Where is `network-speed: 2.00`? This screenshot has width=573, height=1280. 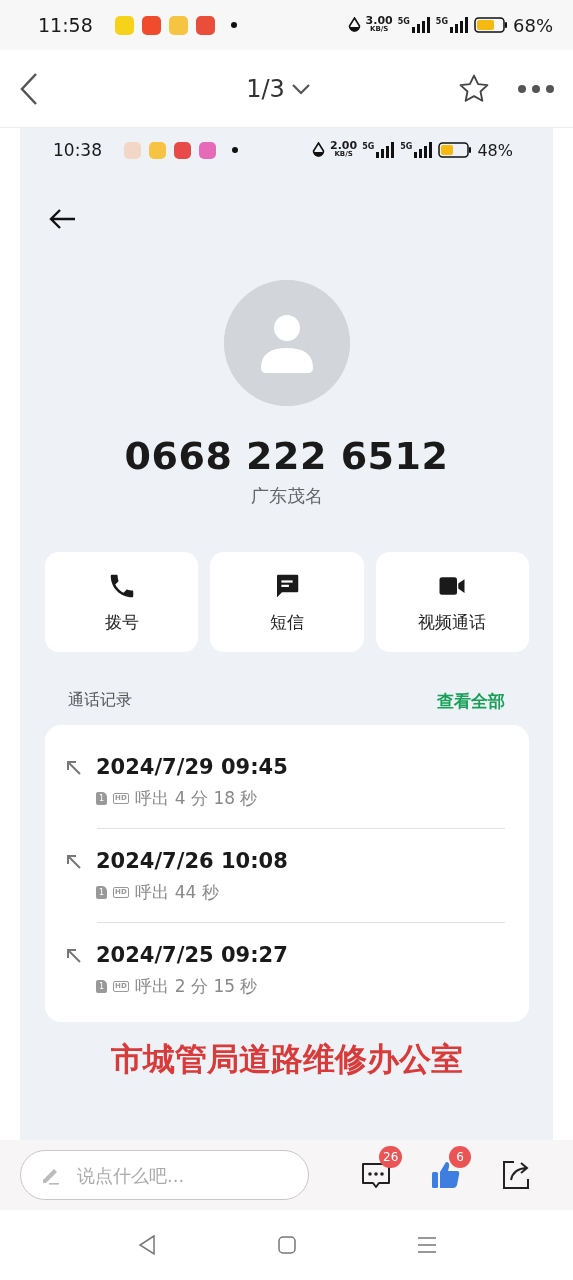 network-speed: 2.00 is located at coordinates (344, 145).